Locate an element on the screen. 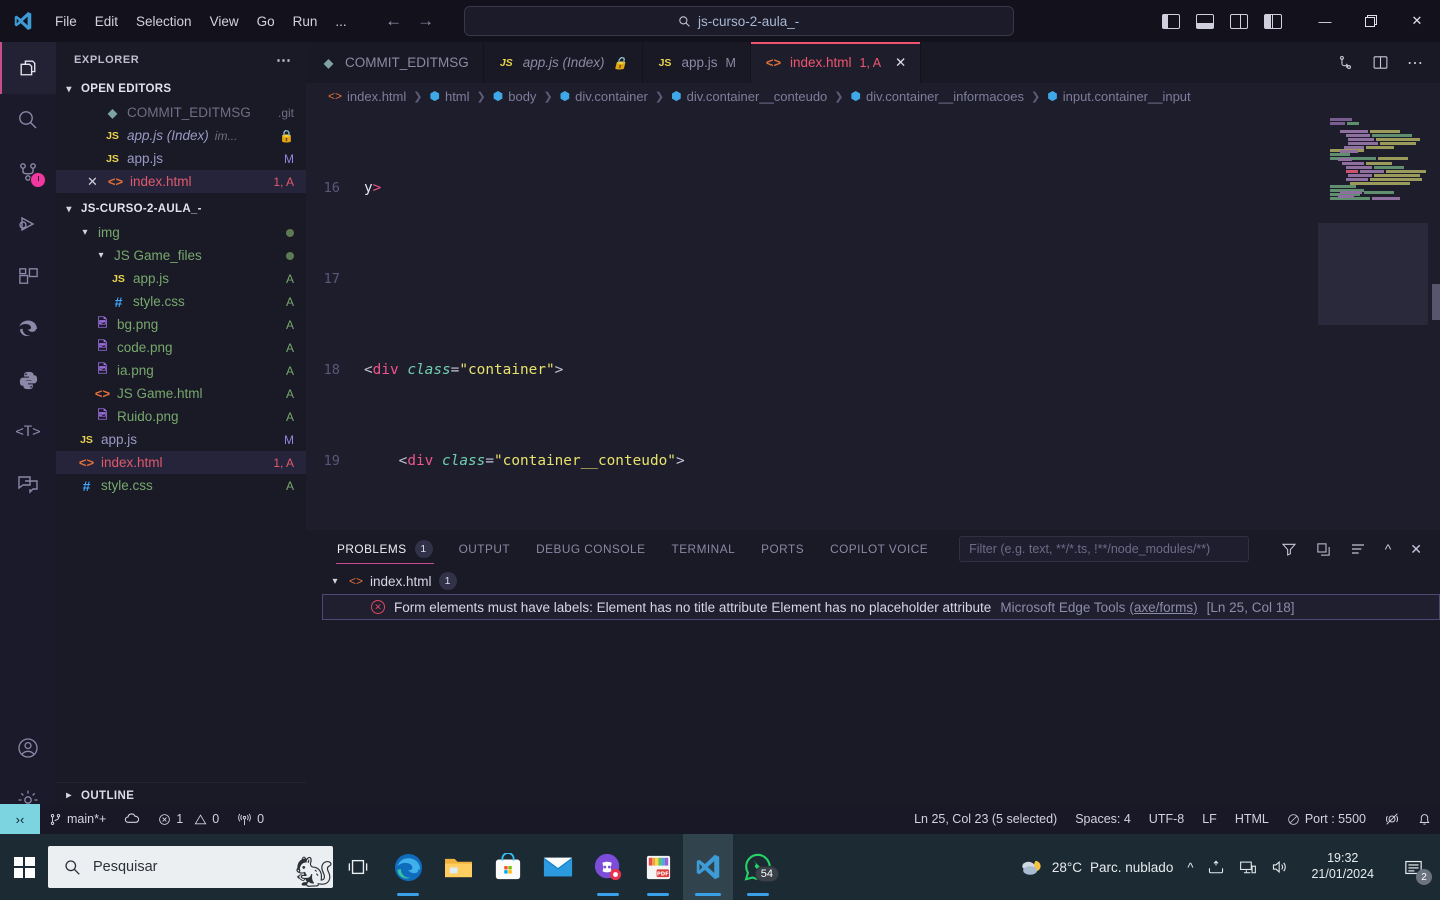  tab-debug-console: DEBUG CONSOLE is located at coordinates (590, 549).